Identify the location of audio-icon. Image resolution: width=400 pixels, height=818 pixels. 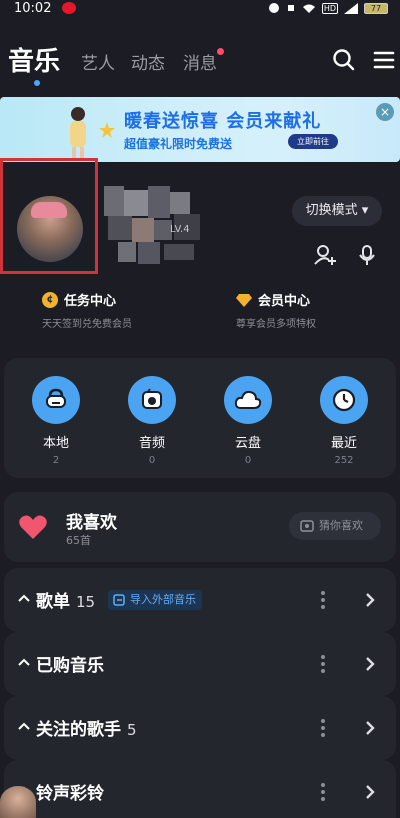
(152, 398).